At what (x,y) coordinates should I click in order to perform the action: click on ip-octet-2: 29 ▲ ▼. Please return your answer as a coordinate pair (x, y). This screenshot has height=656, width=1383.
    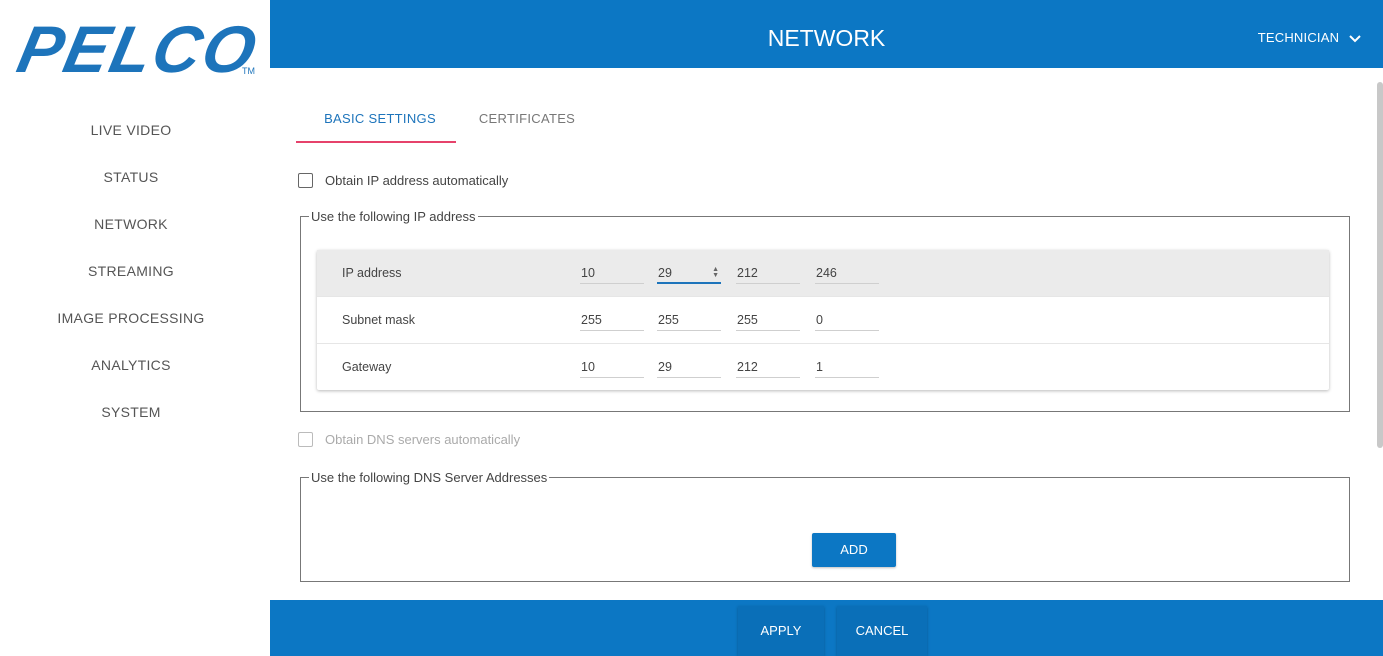
    Looking at the image, I should click on (689, 273).